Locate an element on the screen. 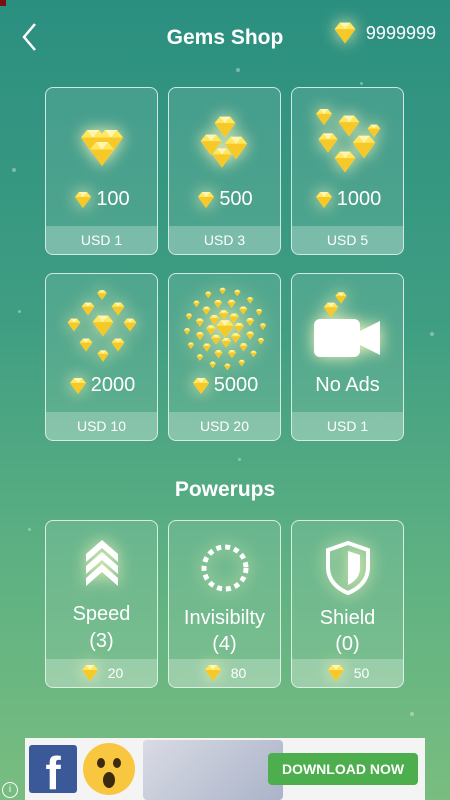 Image resolution: width=450 pixels, height=800 pixels. ad-banner: f DOWNLOAD NOW is located at coordinates (225, 769).